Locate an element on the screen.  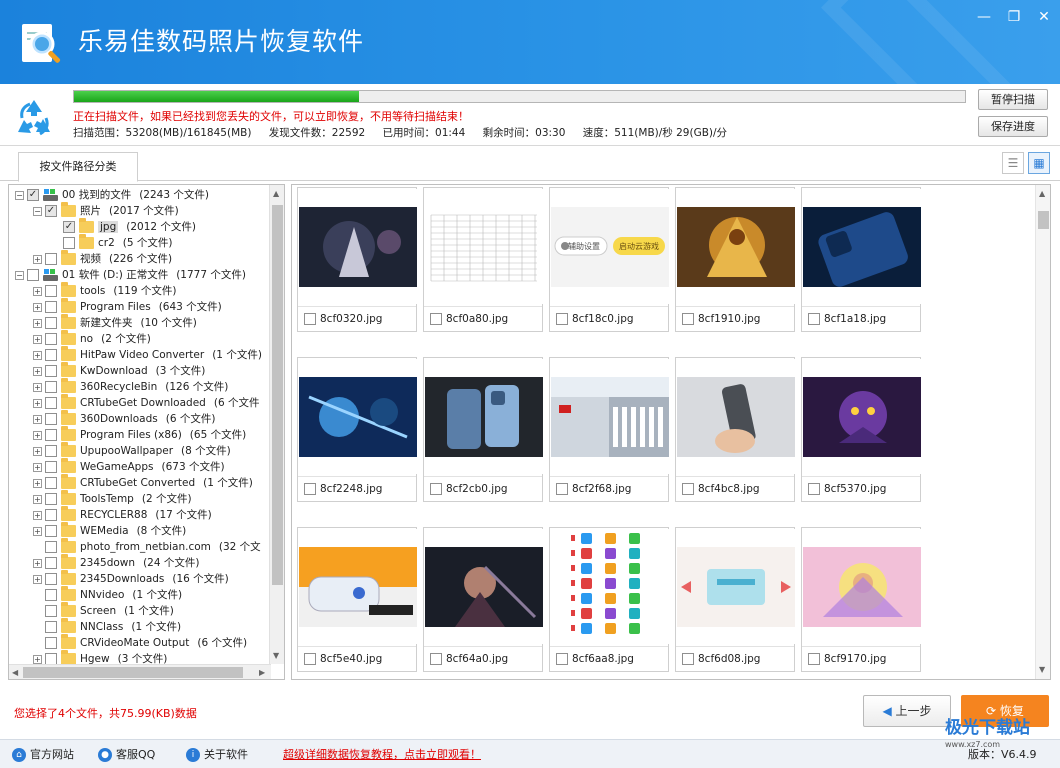
tree-node: +2345down (24 个文件) is located at coordinates (116, 562).